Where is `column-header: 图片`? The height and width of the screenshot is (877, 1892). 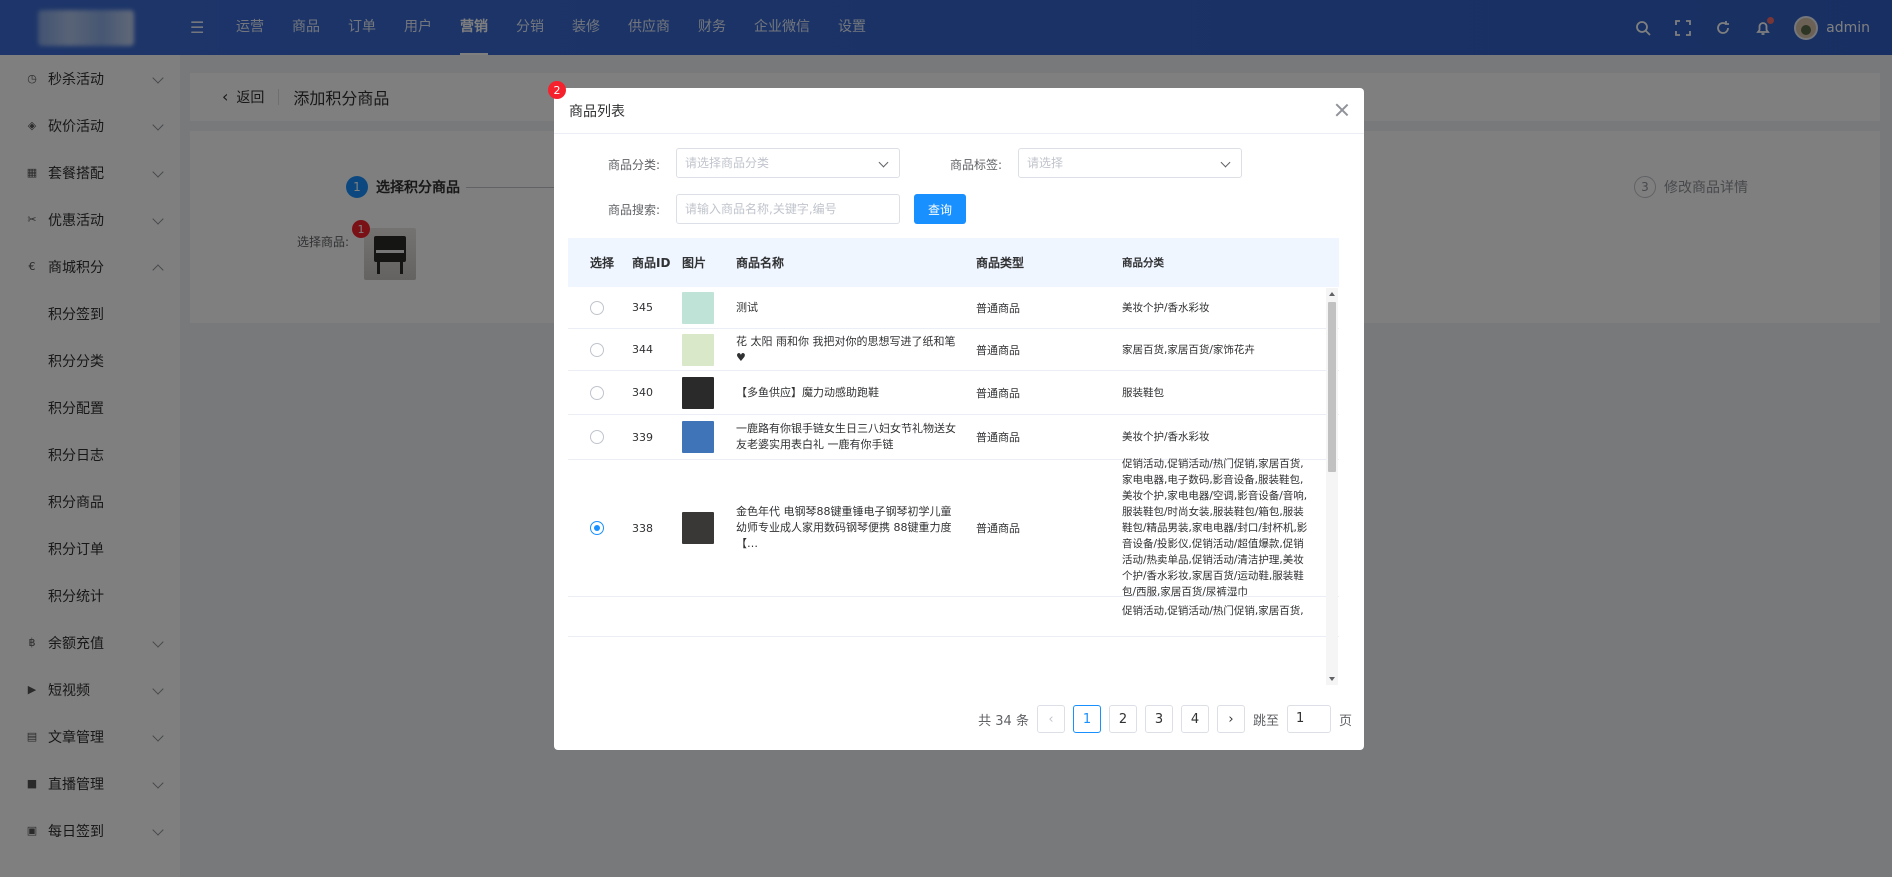
column-header: 图片 is located at coordinates (694, 263).